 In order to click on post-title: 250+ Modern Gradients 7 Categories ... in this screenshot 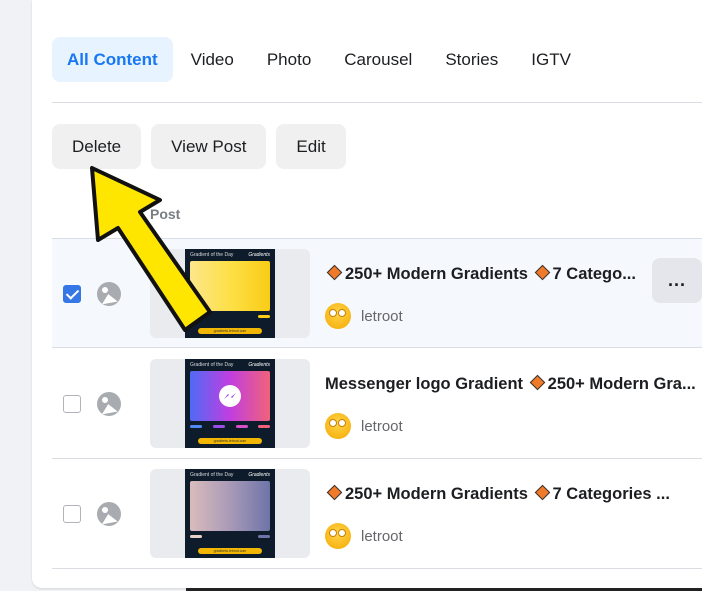, I will do `click(497, 494)`.